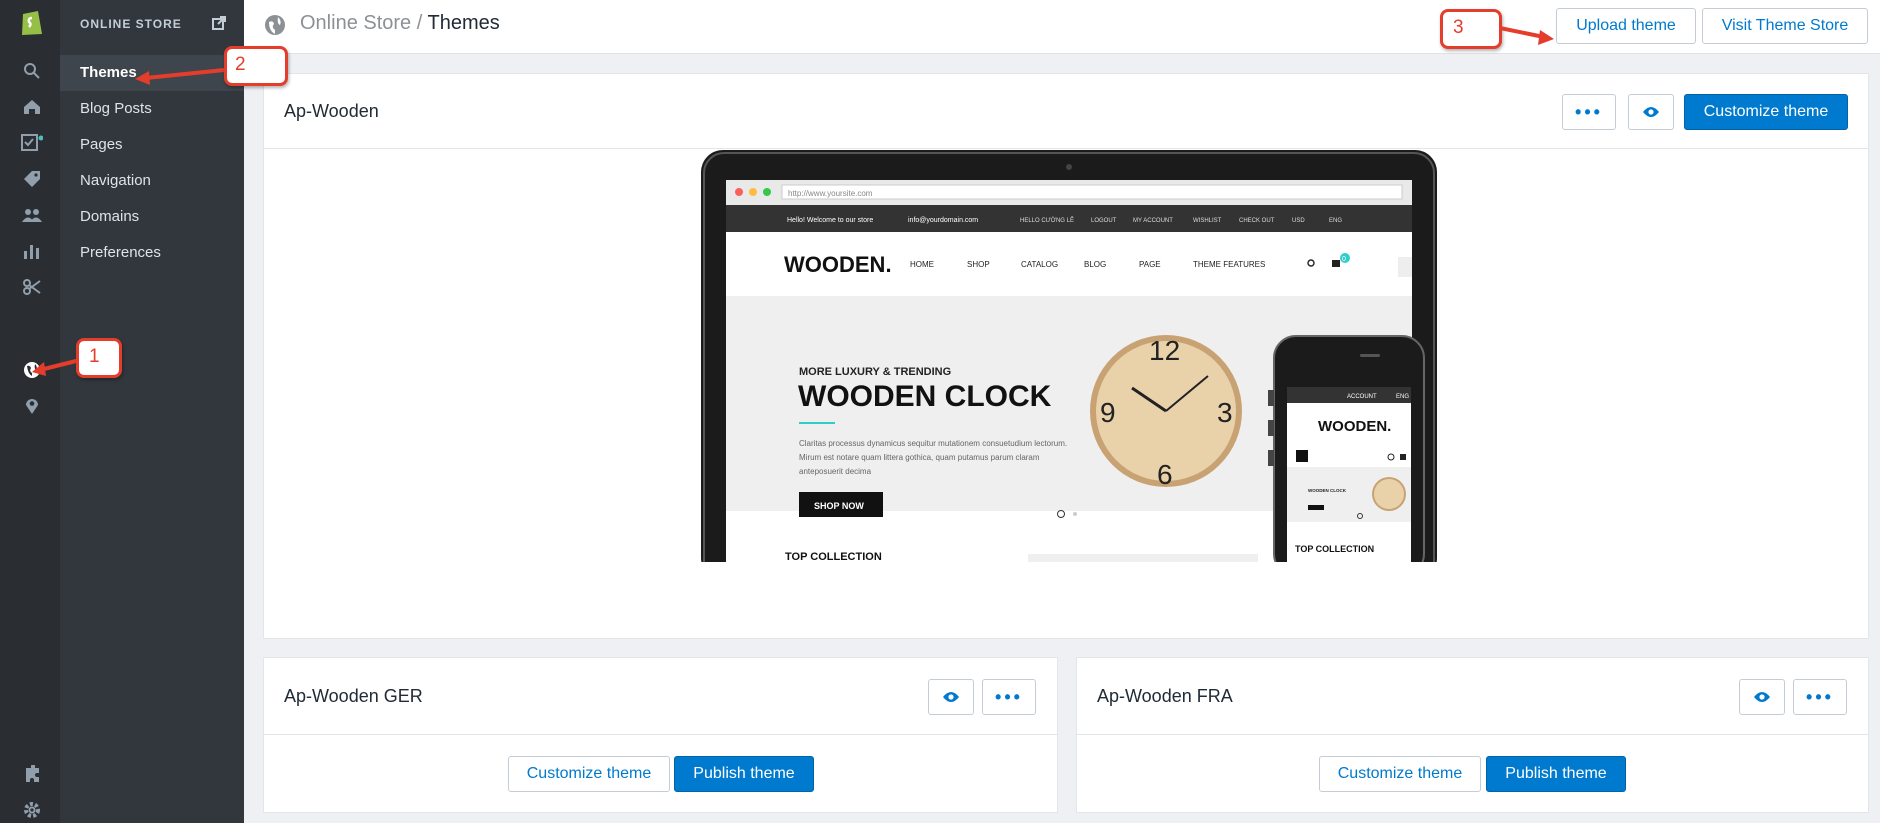  Describe the element at coordinates (152, 217) in the screenshot. I see `sidebar-item-domains: Domains` at that location.